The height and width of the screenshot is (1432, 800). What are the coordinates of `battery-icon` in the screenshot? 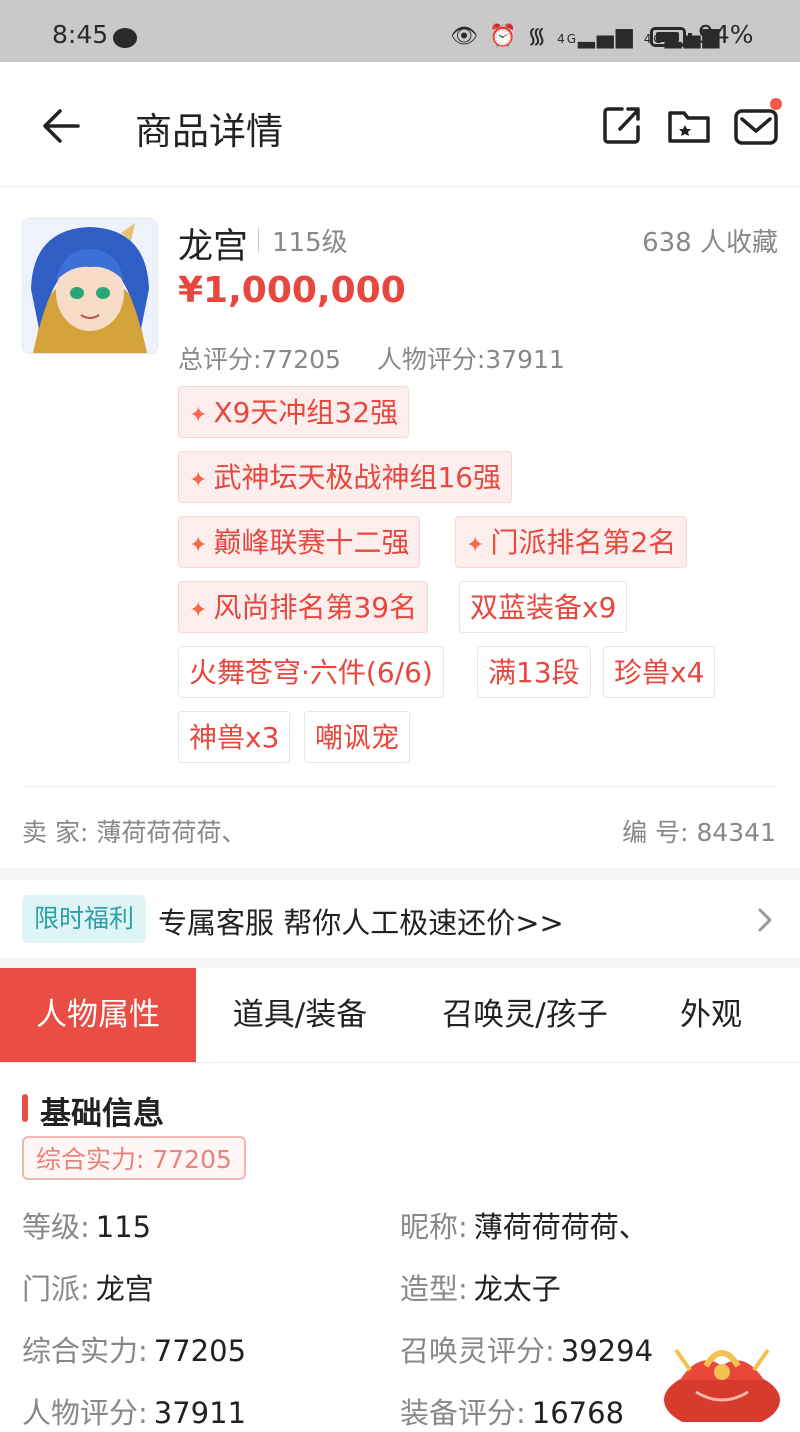 It's located at (668, 37).